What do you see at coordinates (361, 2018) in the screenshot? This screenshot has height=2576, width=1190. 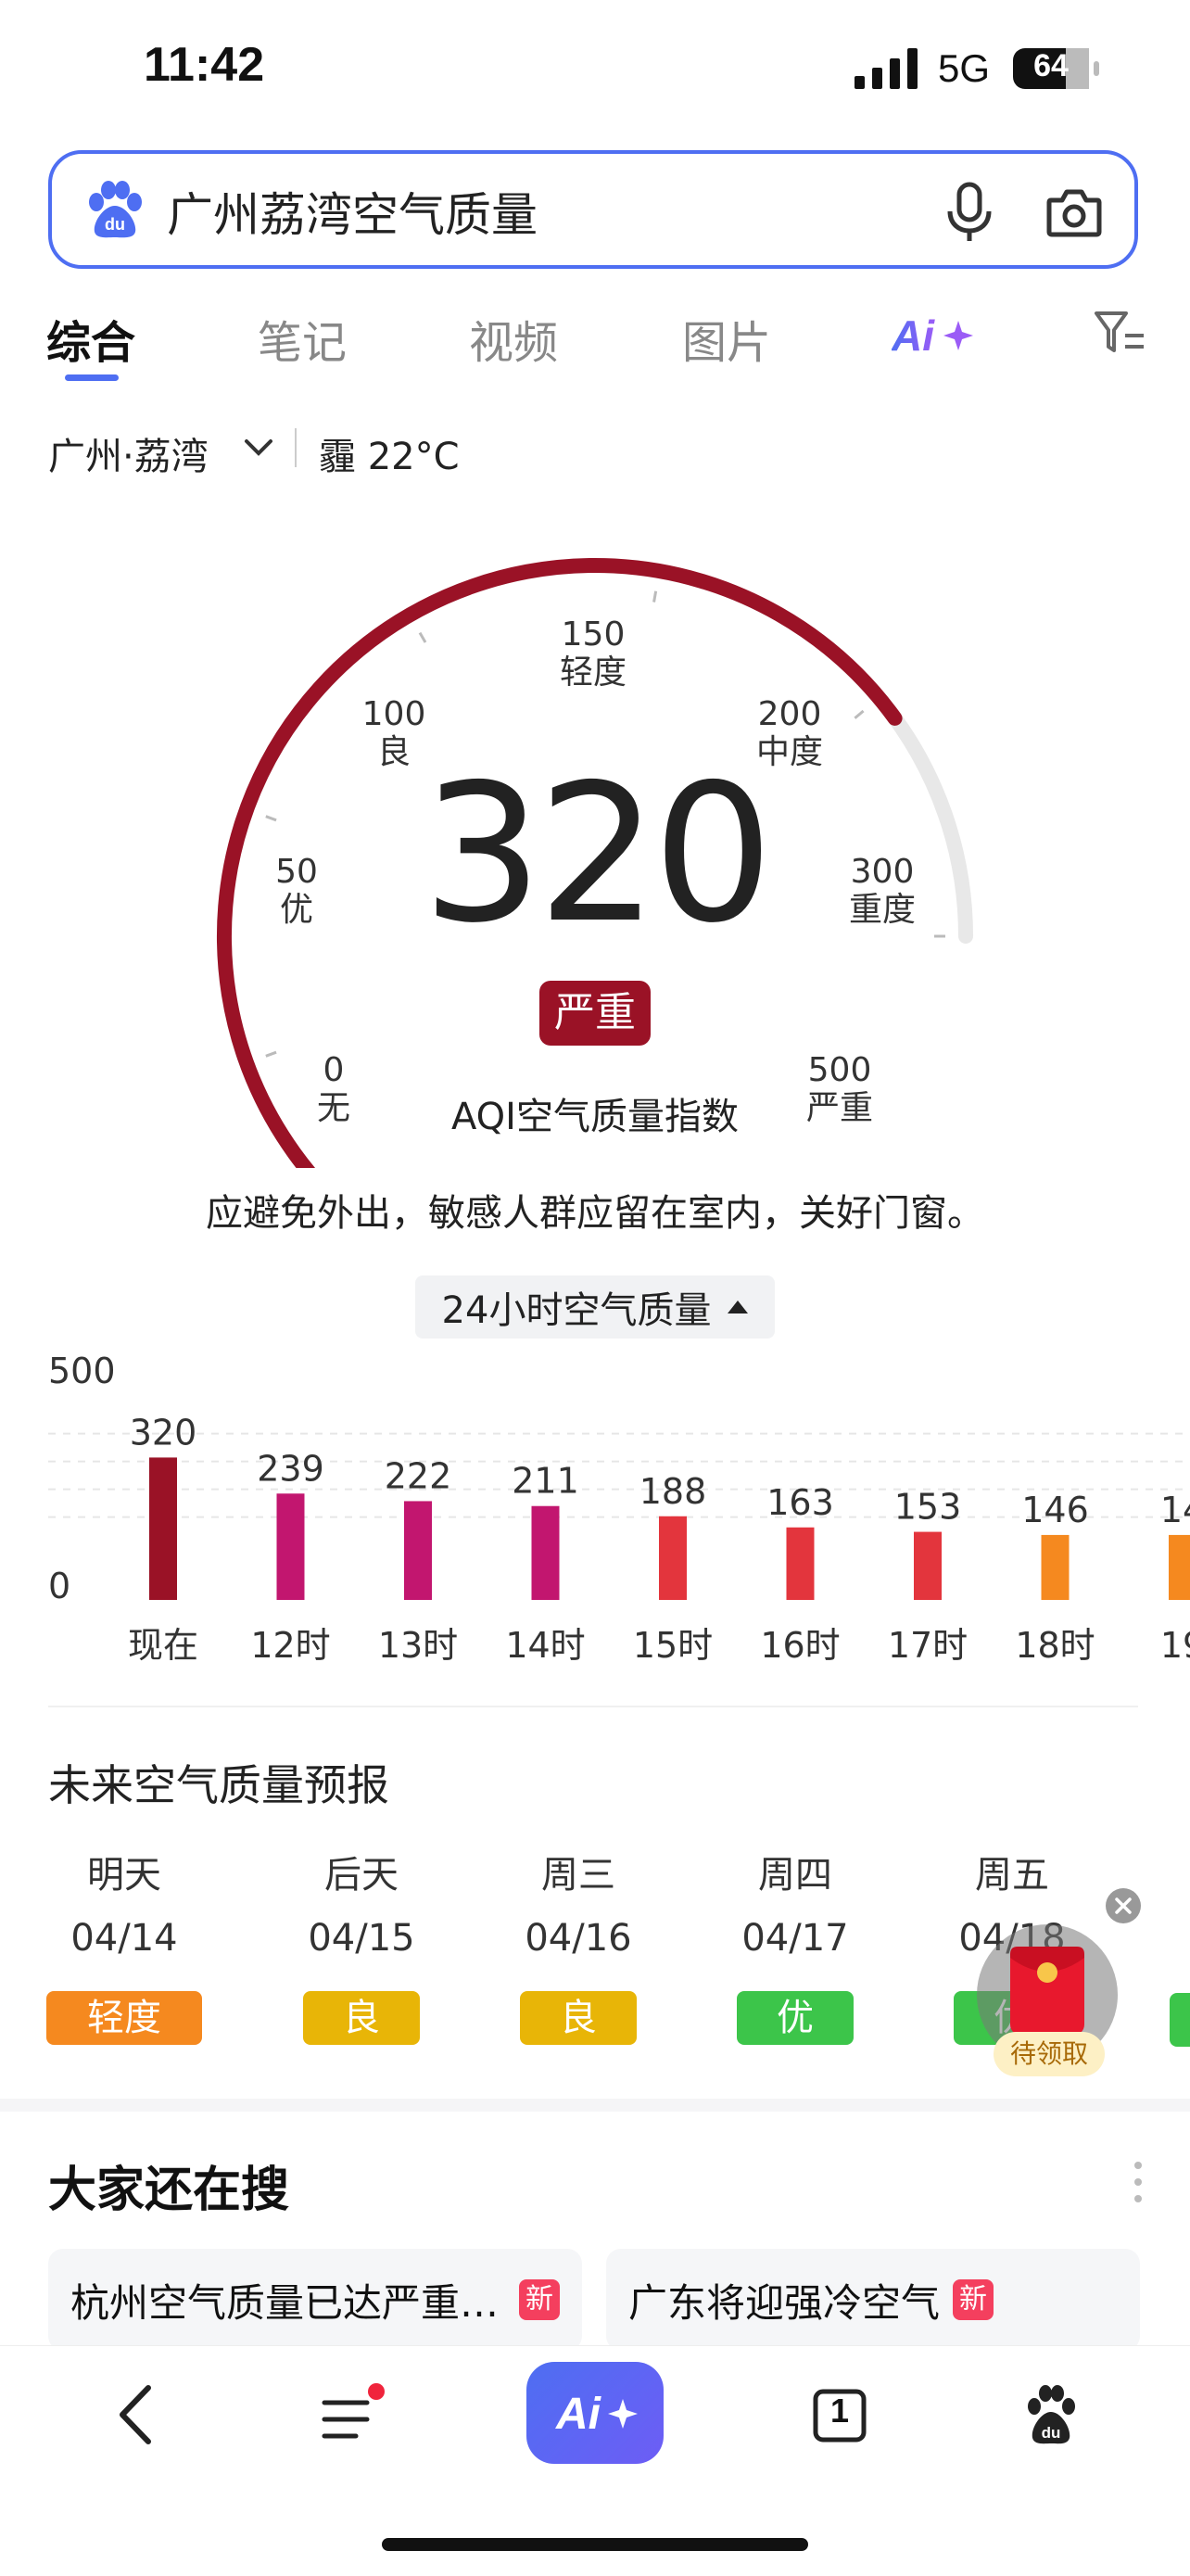 I see `forecast-level-badge: 良` at bounding box center [361, 2018].